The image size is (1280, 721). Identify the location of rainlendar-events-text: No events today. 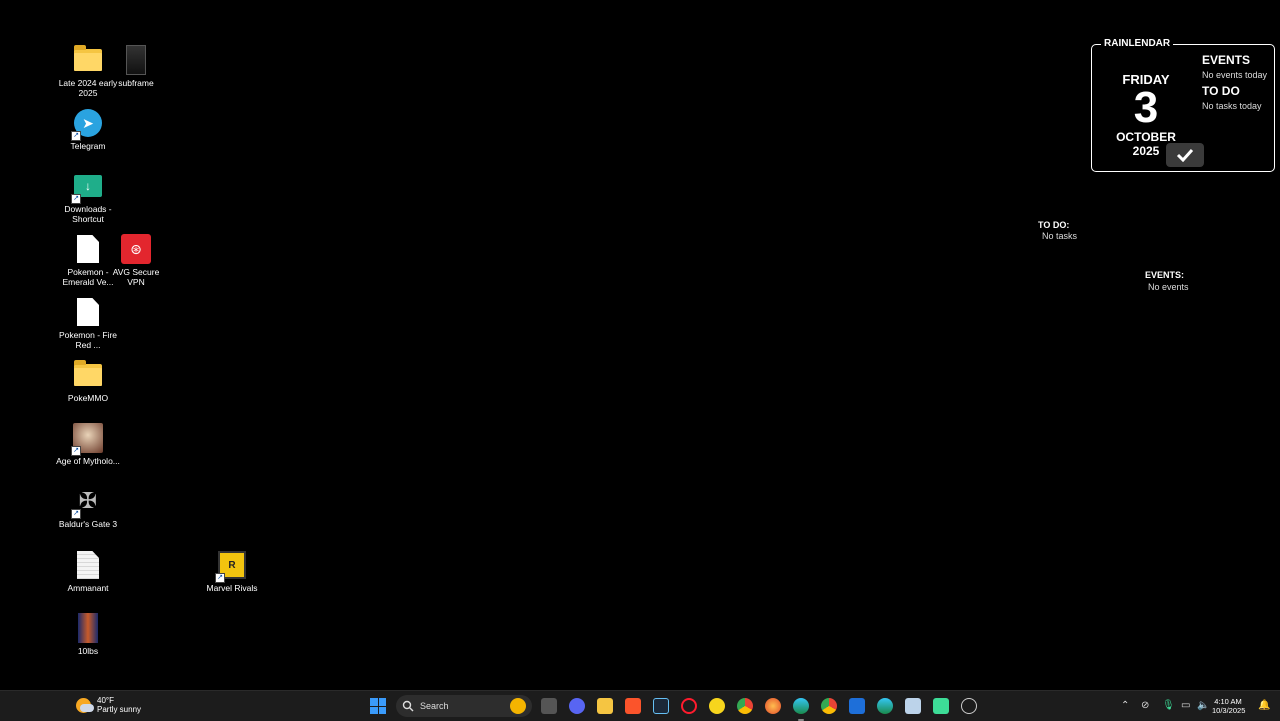
(1235, 75).